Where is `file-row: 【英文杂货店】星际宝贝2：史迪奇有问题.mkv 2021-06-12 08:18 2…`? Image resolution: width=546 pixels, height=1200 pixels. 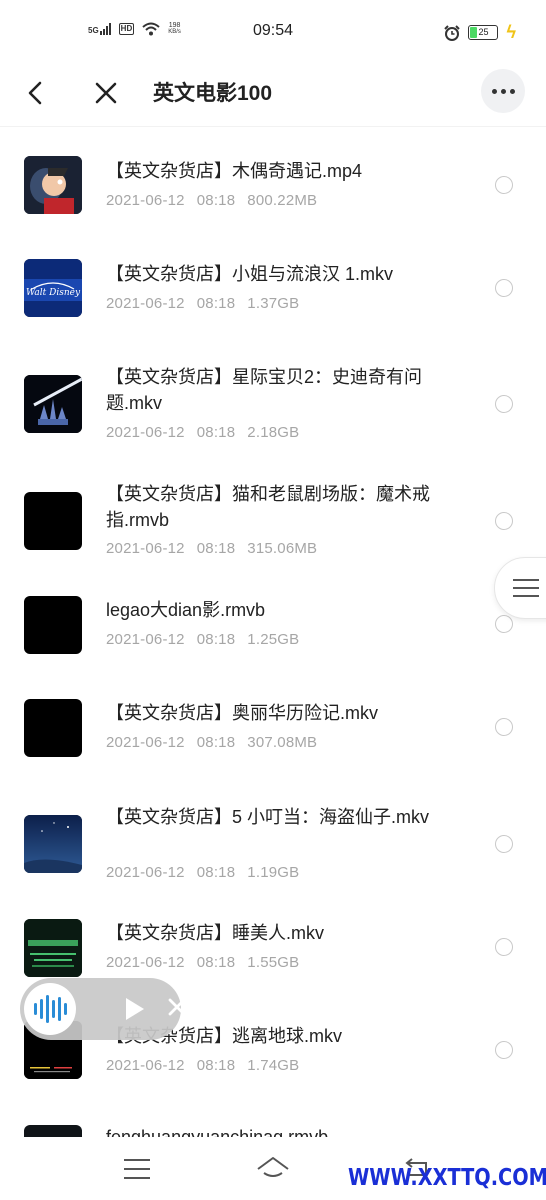
file-row: 【英文杂货店】星际宝贝2：史迪奇有问题.mkv 2021-06-12 08:18 2… is located at coordinates (273, 391).